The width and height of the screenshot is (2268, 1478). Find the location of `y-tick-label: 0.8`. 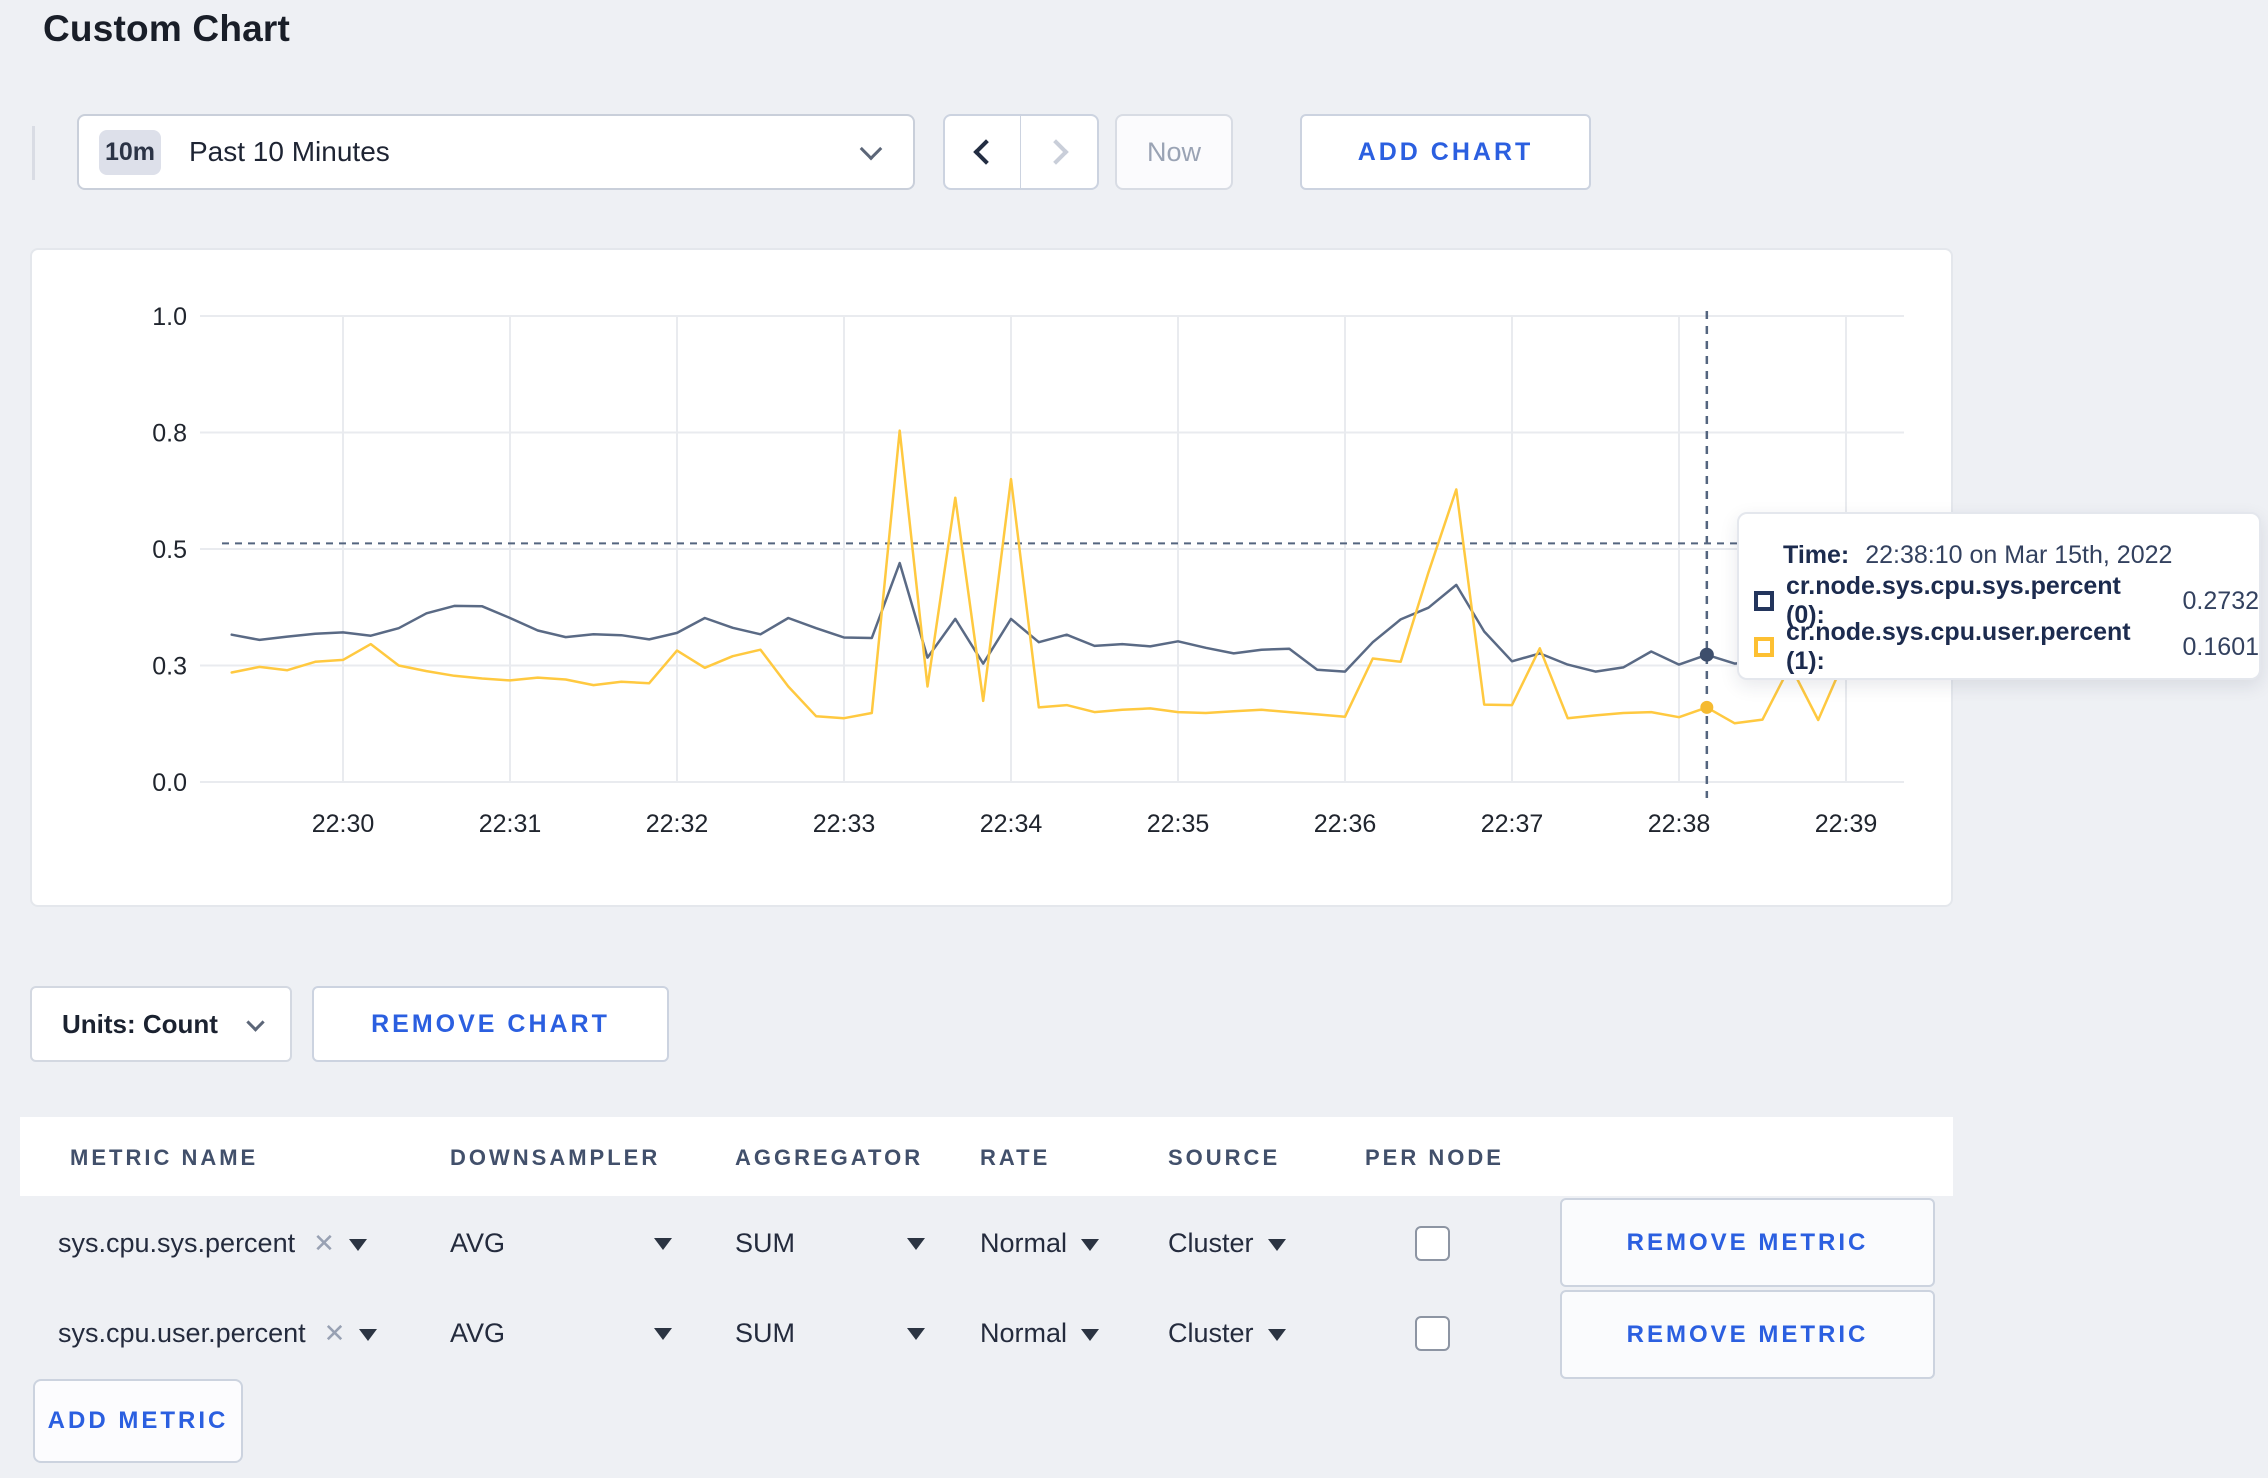

y-tick-label: 0.8 is located at coordinates (169, 434).